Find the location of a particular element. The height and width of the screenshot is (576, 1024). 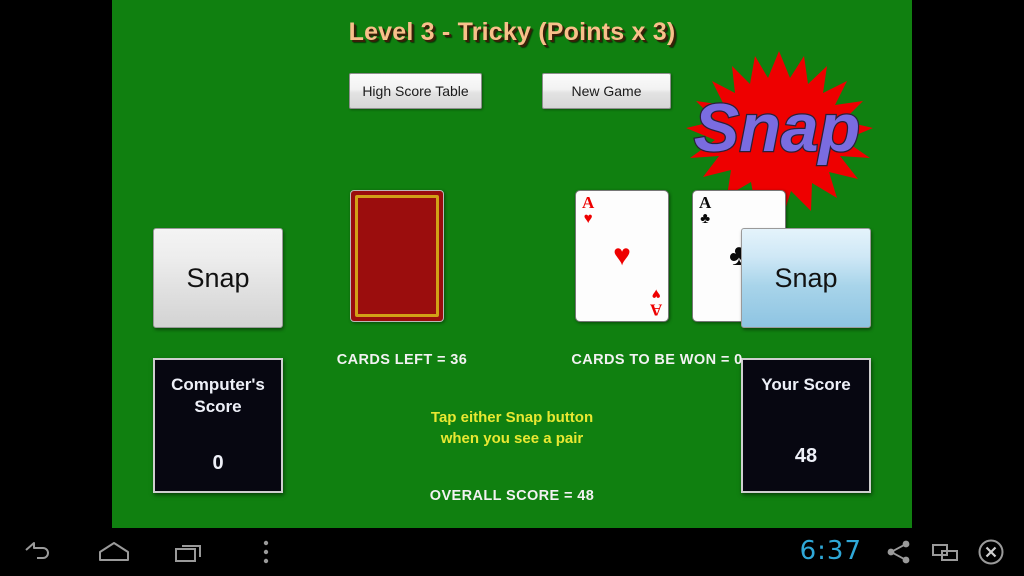

computer-score-label-line1: Computer's is located at coordinates (218, 384).